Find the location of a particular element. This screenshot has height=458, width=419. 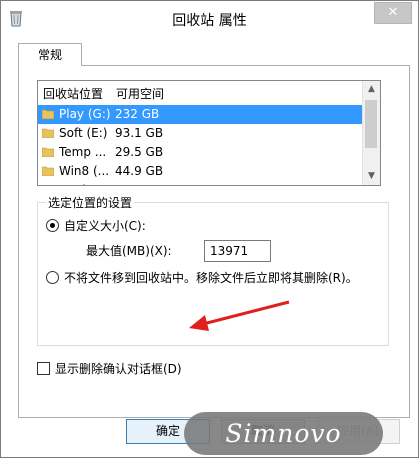

annotation-arrow-icon is located at coordinates (239, 315).